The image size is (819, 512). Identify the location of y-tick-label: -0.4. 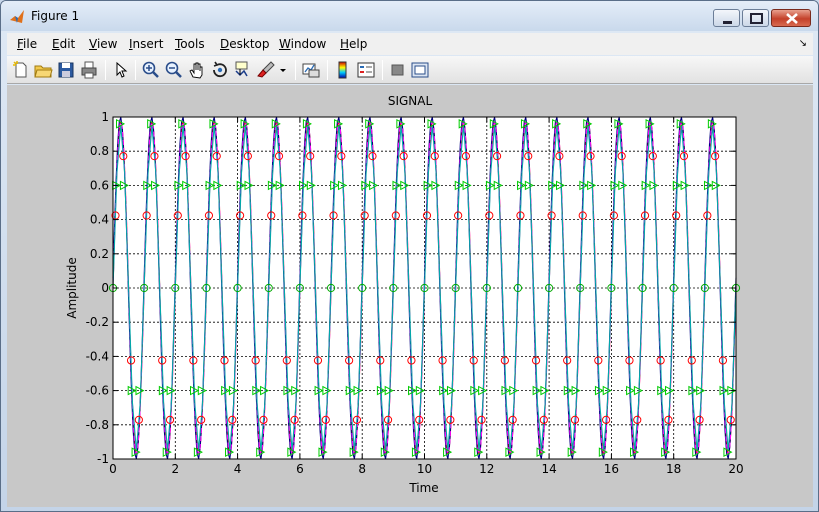
(97, 356).